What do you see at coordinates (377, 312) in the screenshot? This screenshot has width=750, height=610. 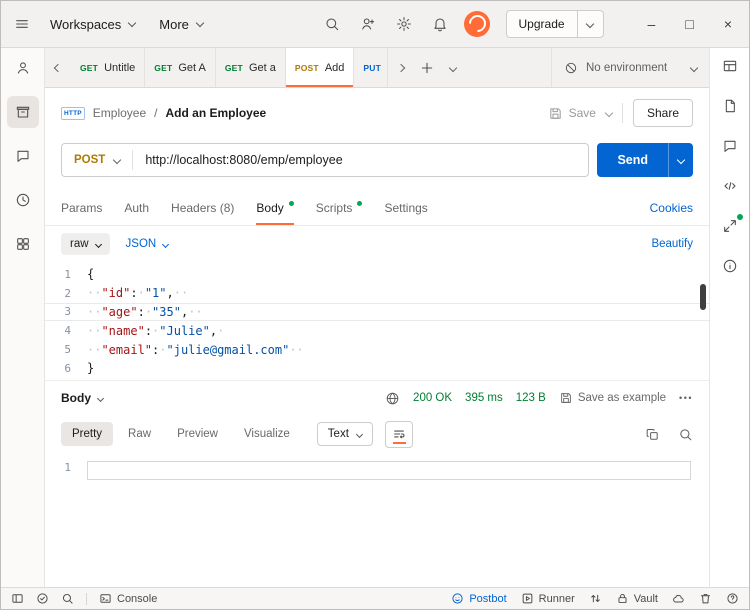 I see `editor-line: 3 ··"age":·"35",··` at bounding box center [377, 312].